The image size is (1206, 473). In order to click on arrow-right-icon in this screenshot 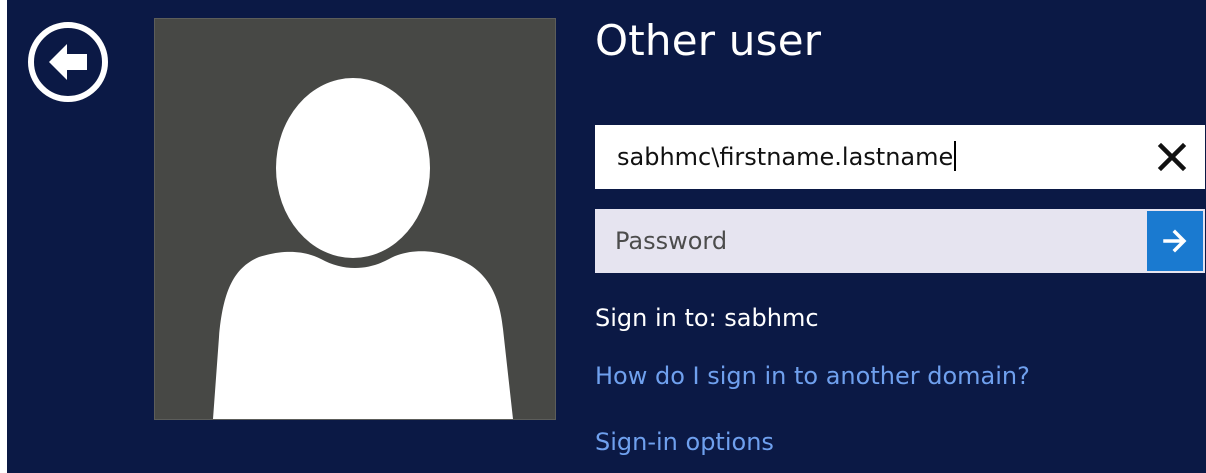, I will do `click(1175, 241)`.